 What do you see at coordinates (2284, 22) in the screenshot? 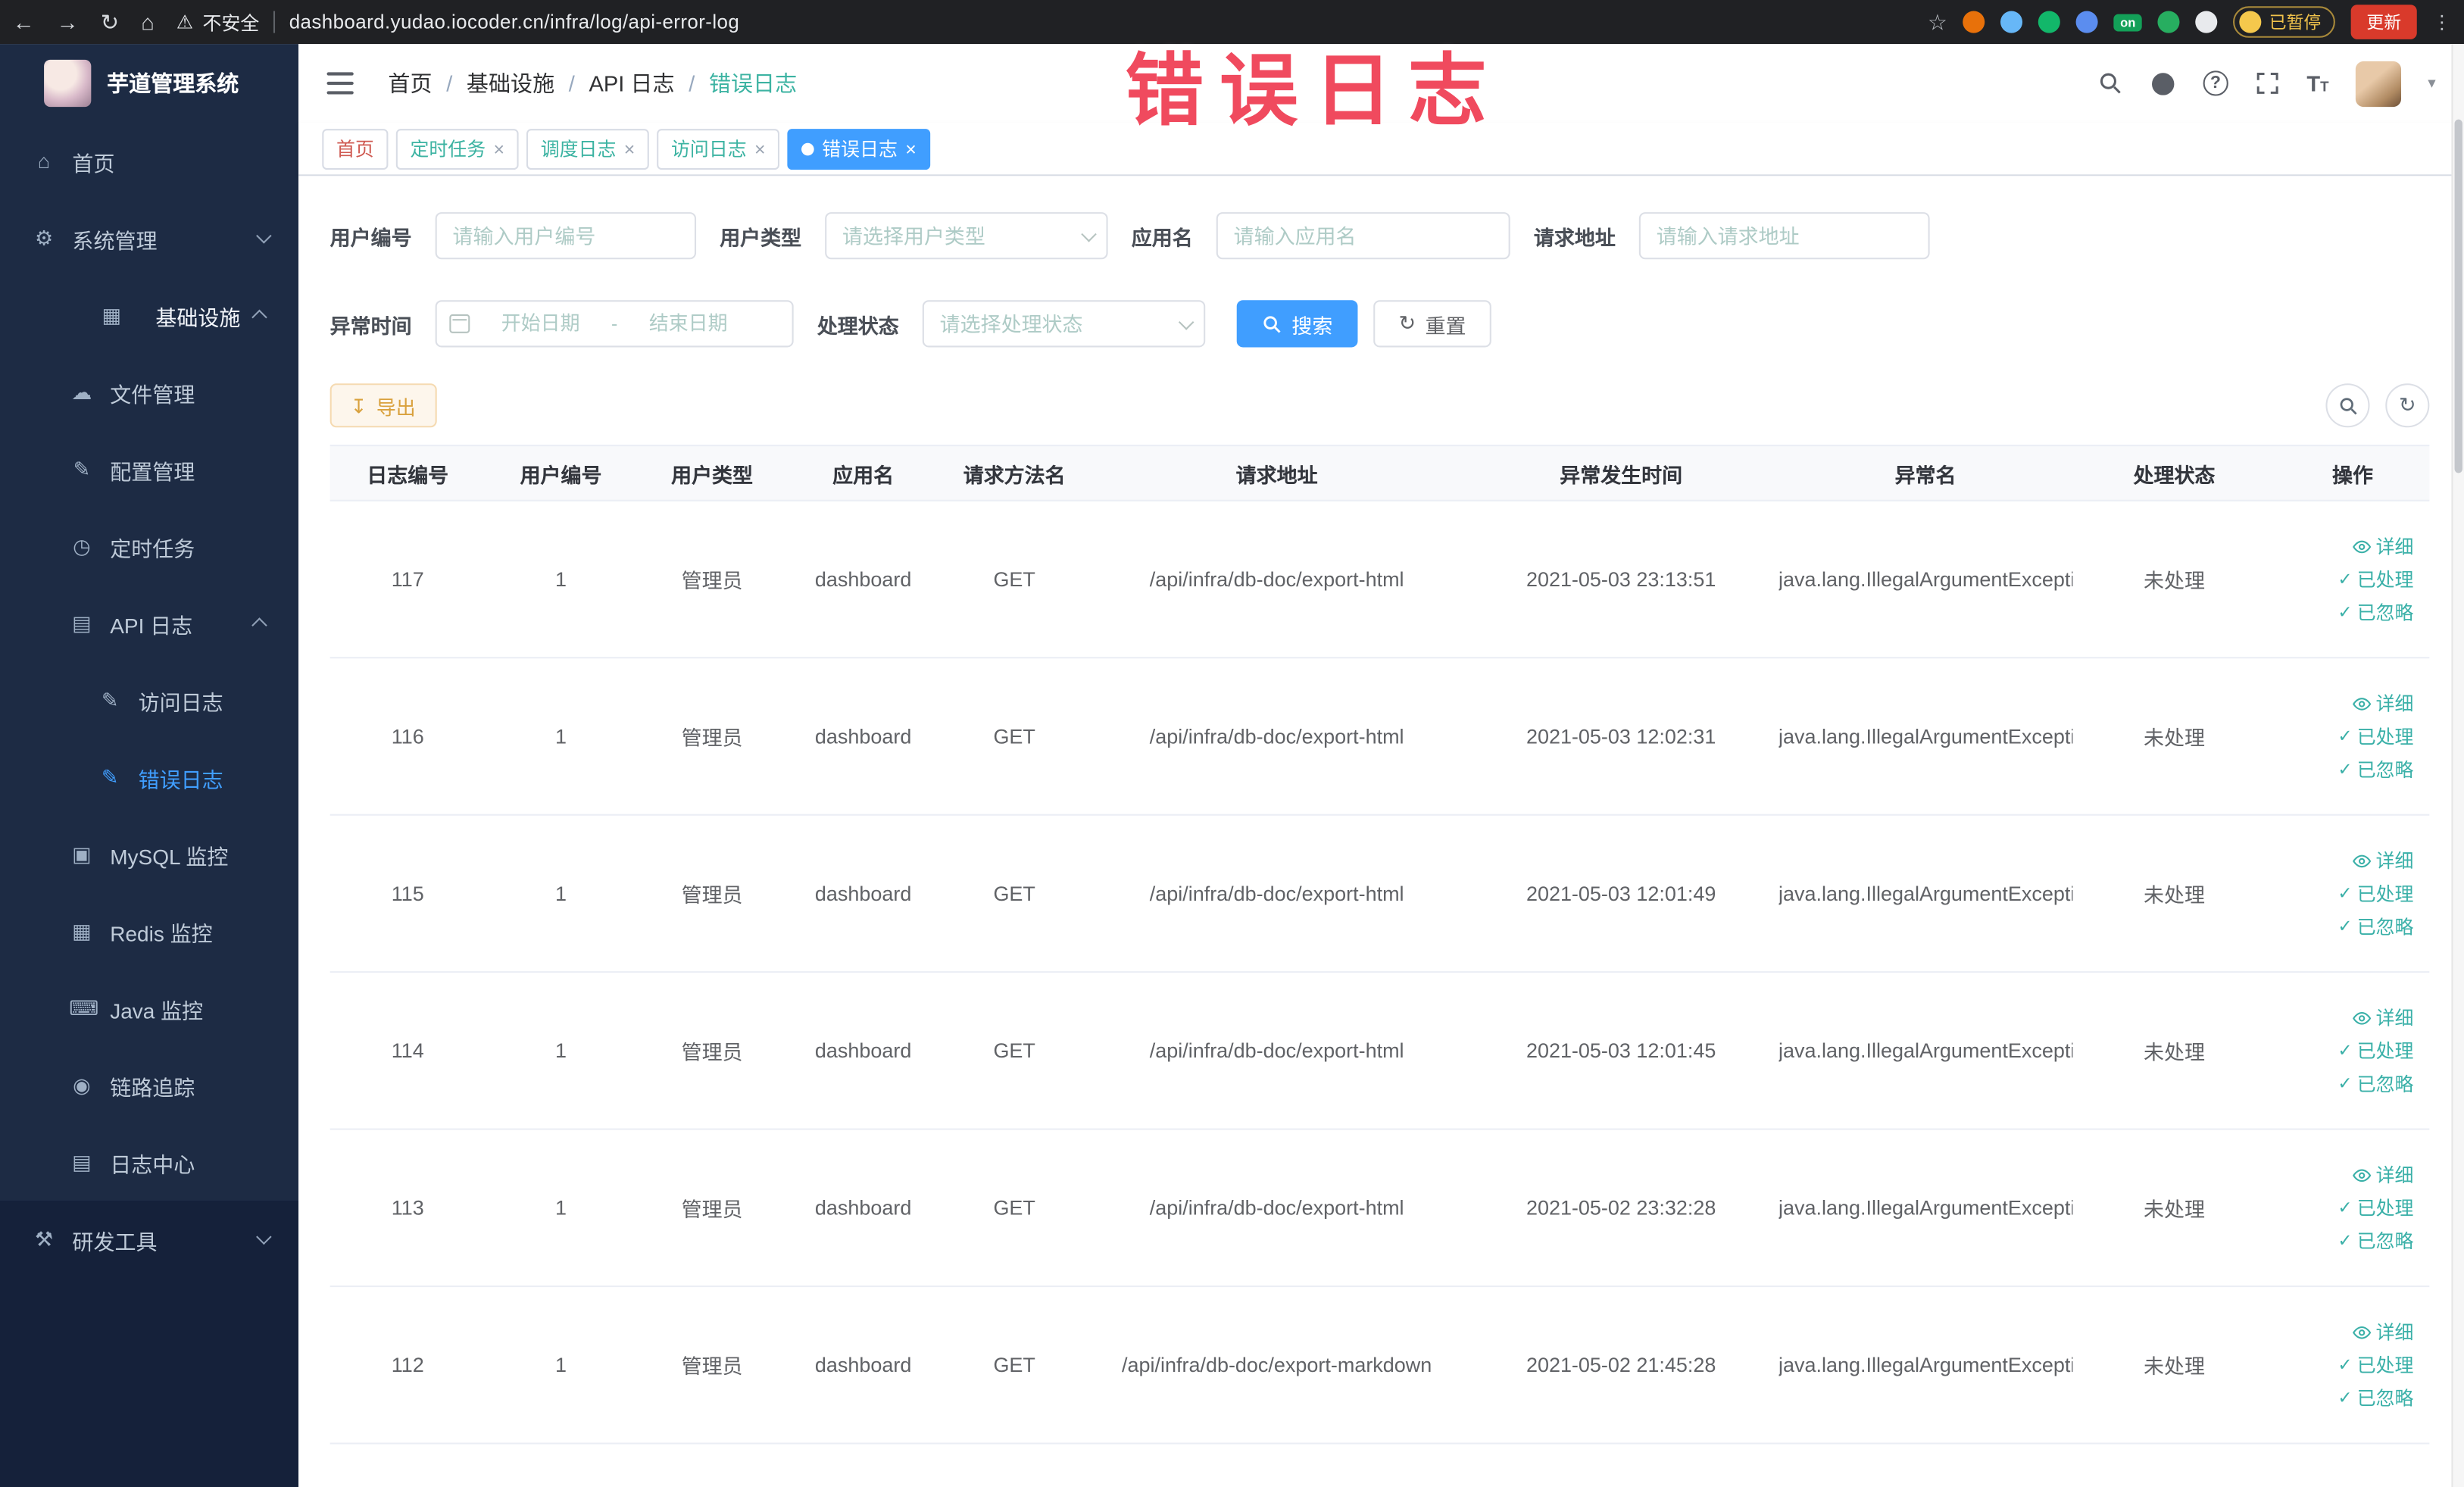
I see `paused-chip: 已暂停` at bounding box center [2284, 22].